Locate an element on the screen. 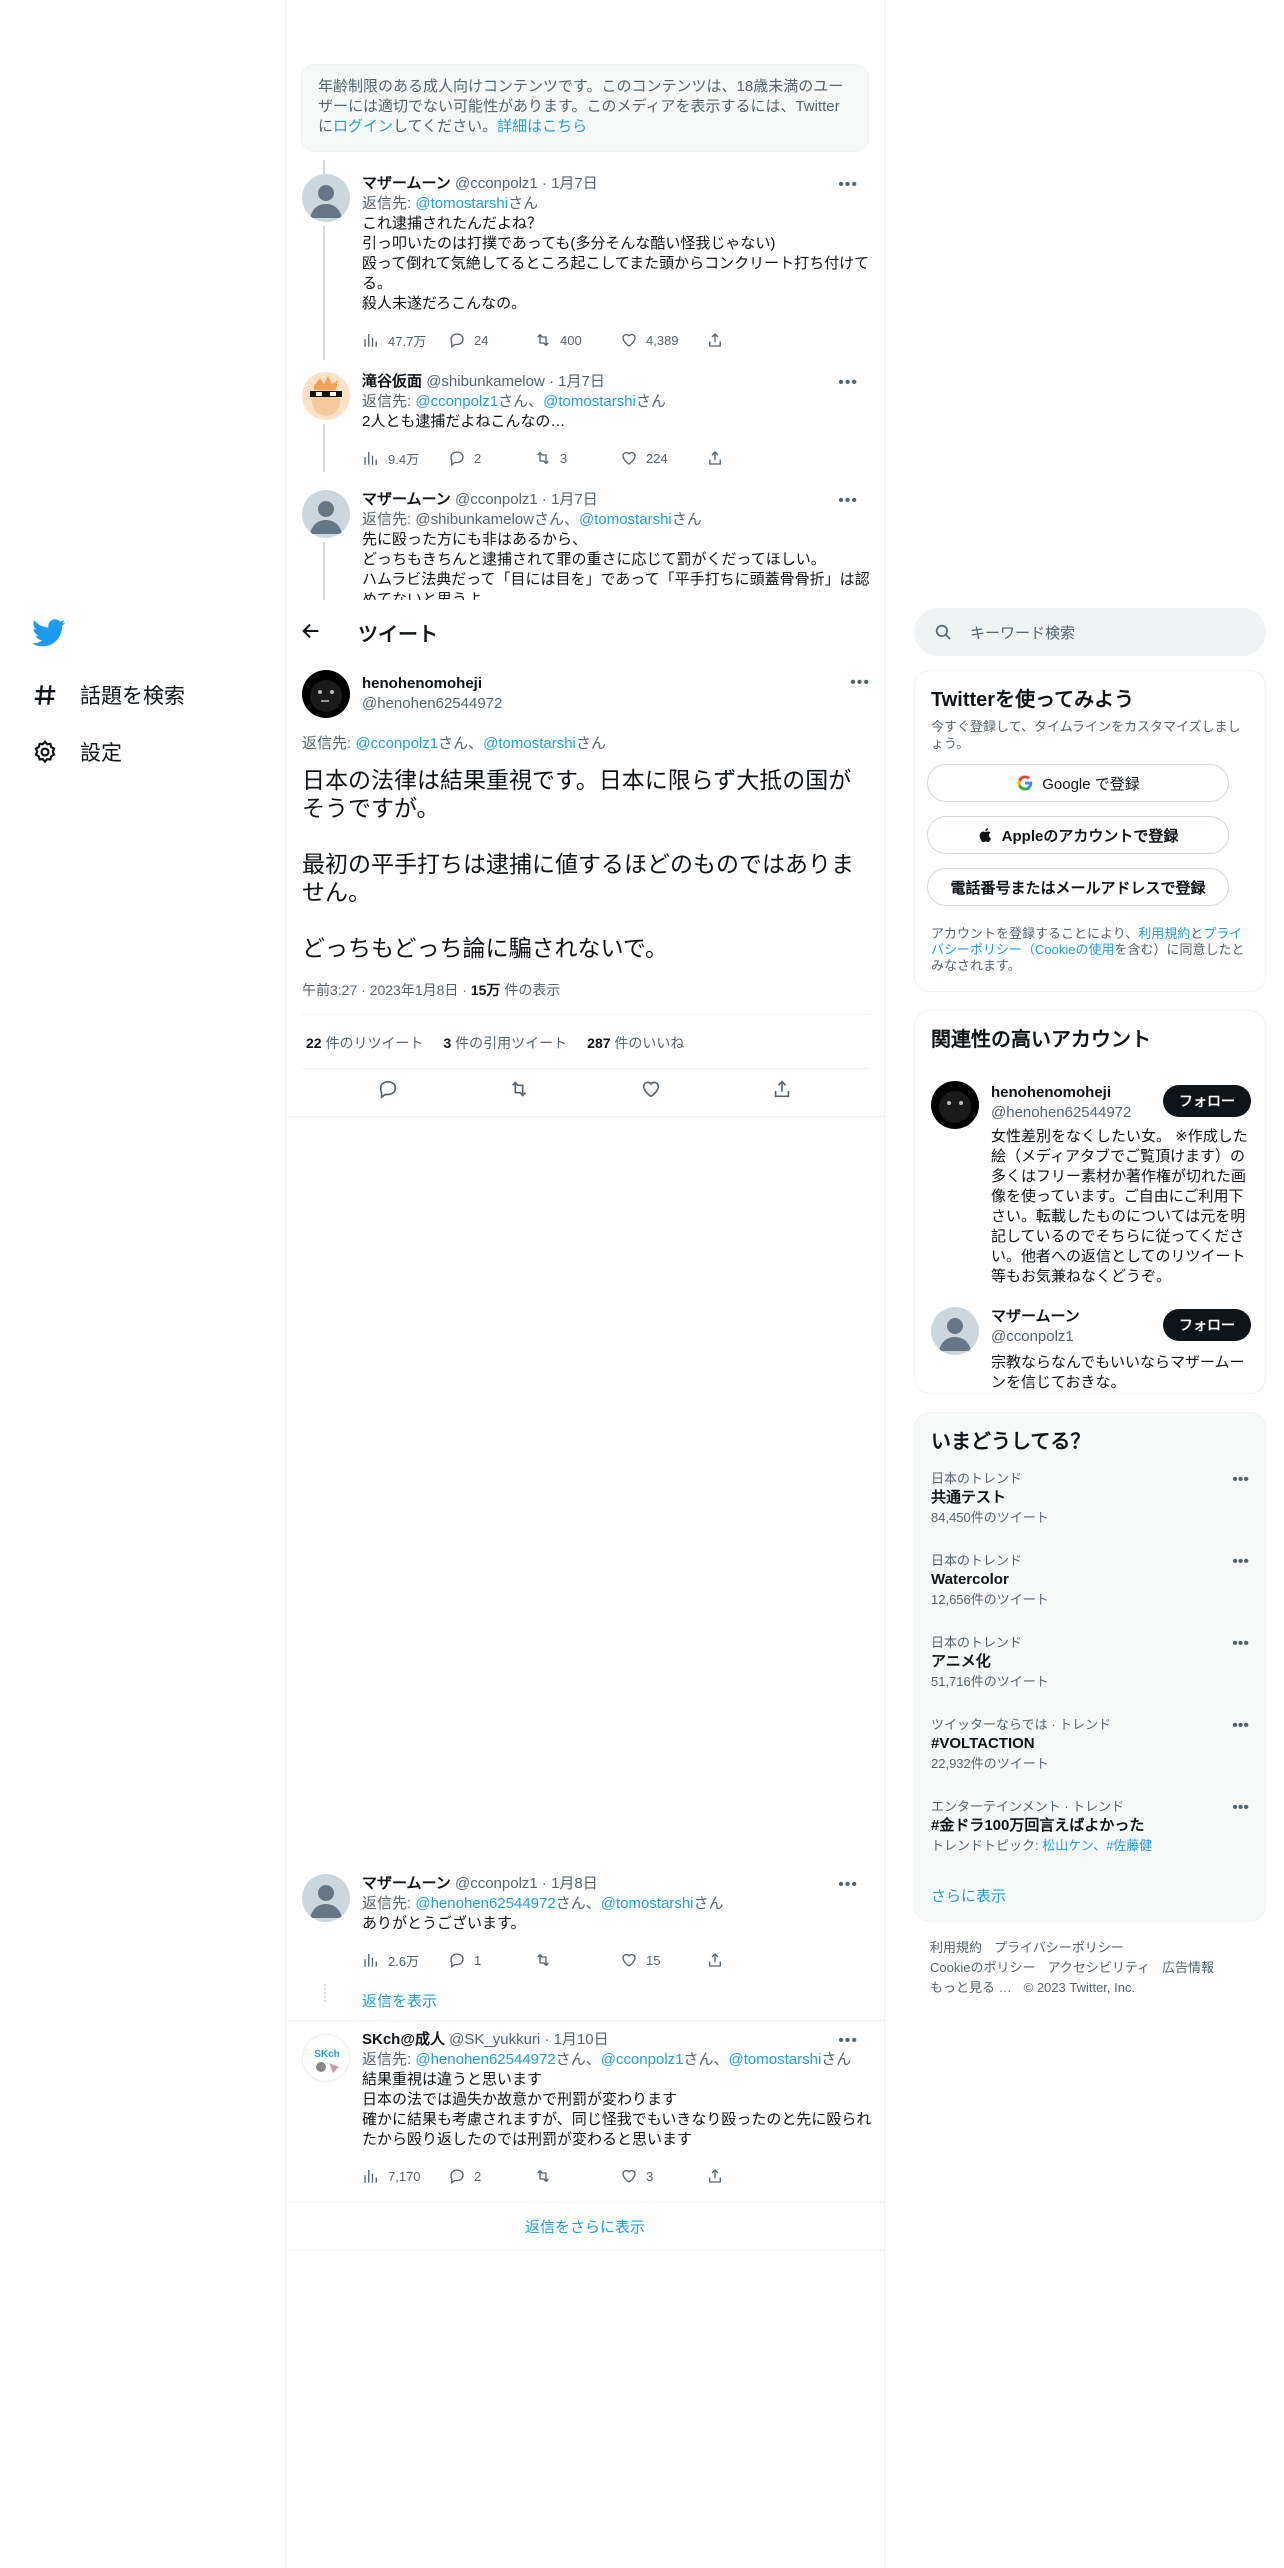  likes-stat: 287 件のいいね is located at coordinates (635, 1043).